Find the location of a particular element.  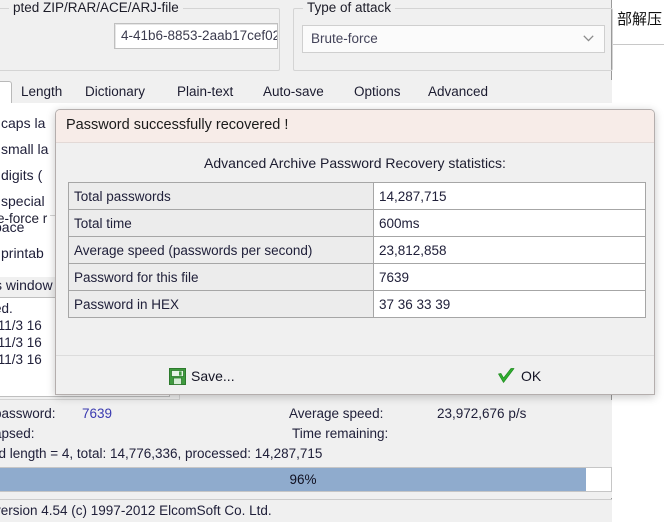

charset-option-printable: l printab is located at coordinates (22, 253).